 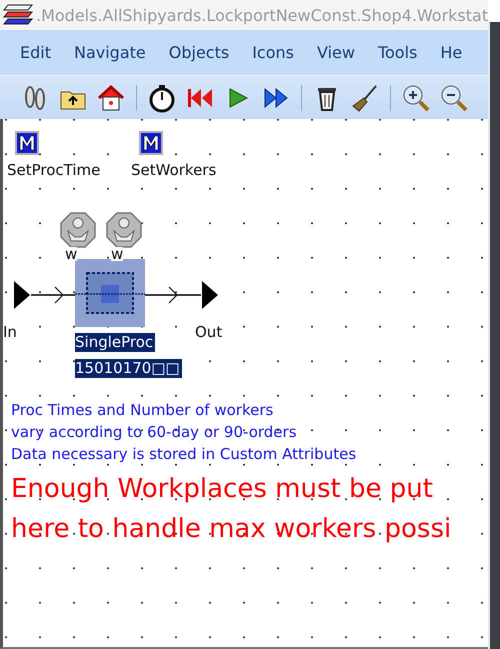 What do you see at coordinates (222, 489) in the screenshot?
I see `warning-text: Enough Workplaces must be put` at bounding box center [222, 489].